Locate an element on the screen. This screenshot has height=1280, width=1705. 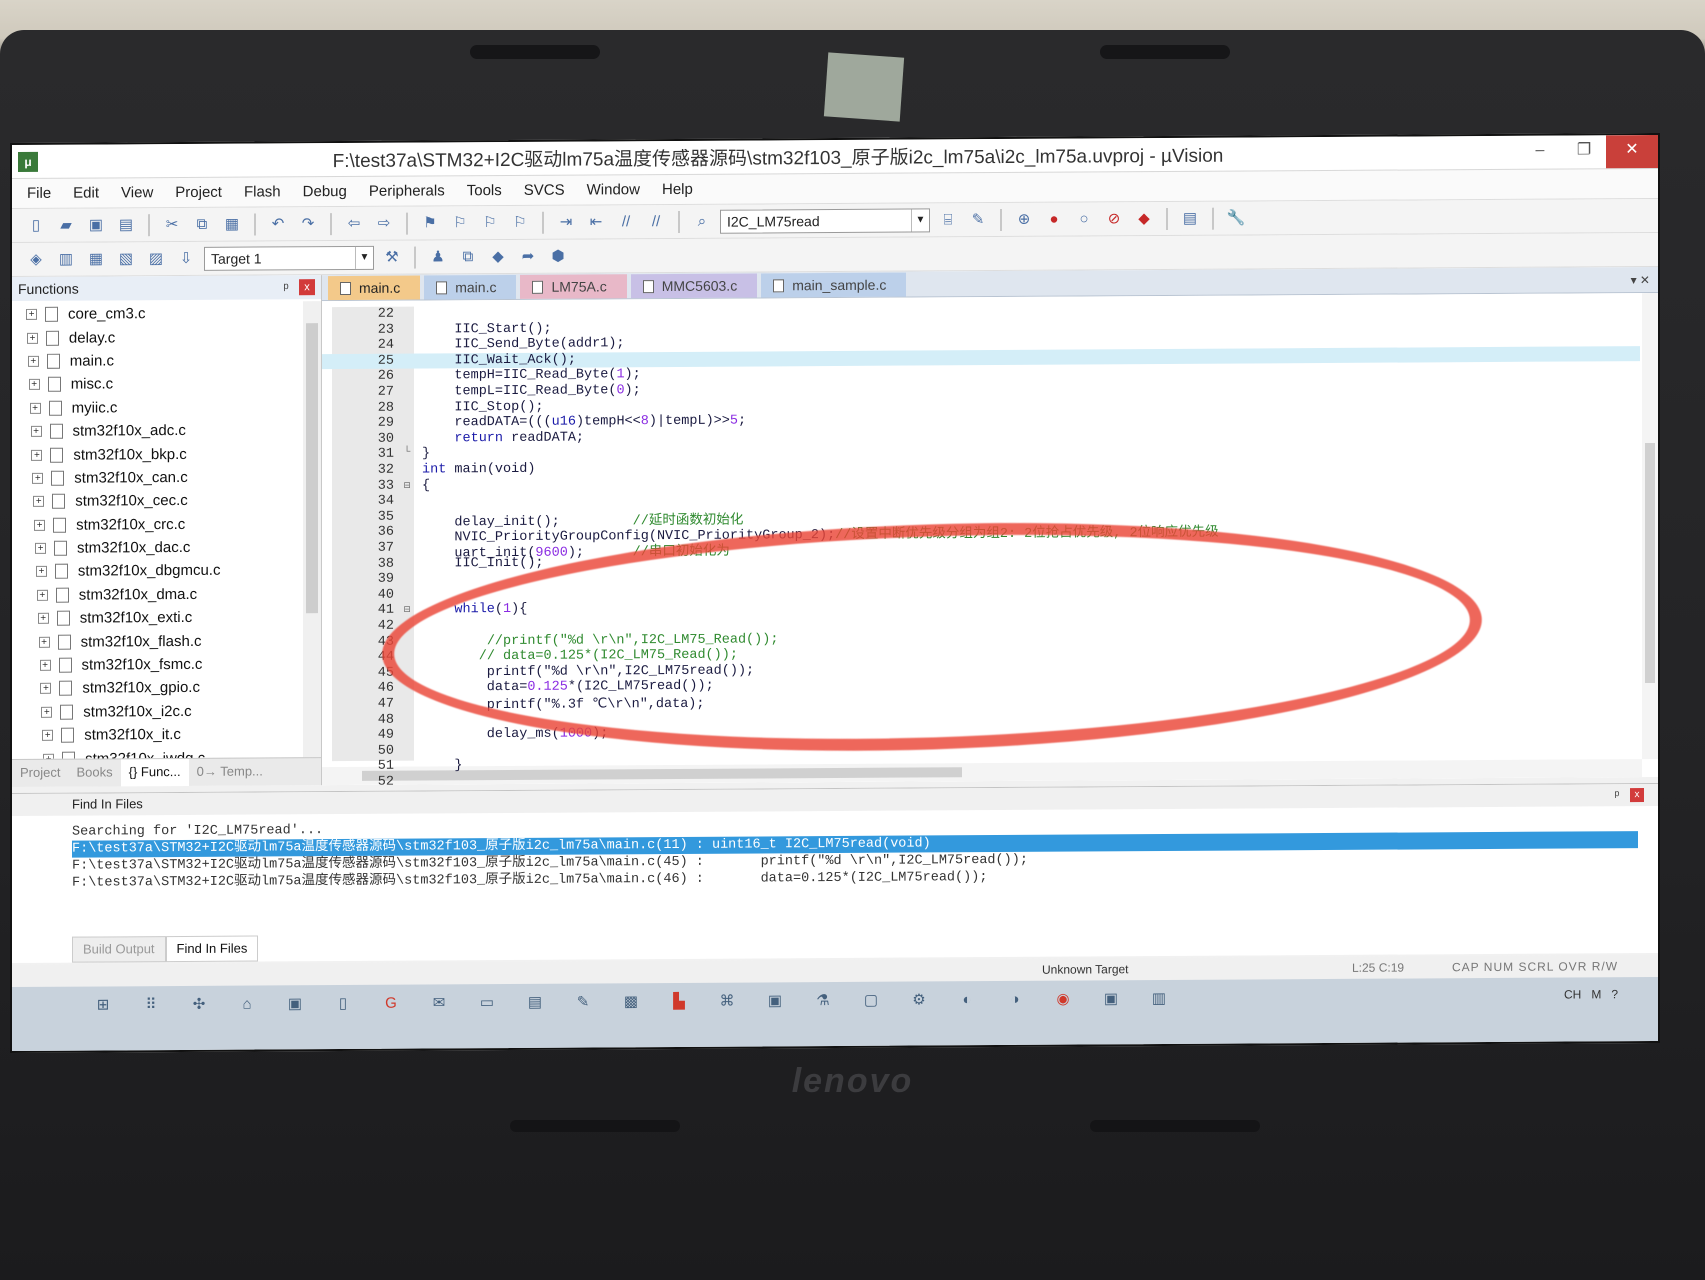
disable-all-breakpoints-icon: ◆ is located at coordinates (1144, 219).